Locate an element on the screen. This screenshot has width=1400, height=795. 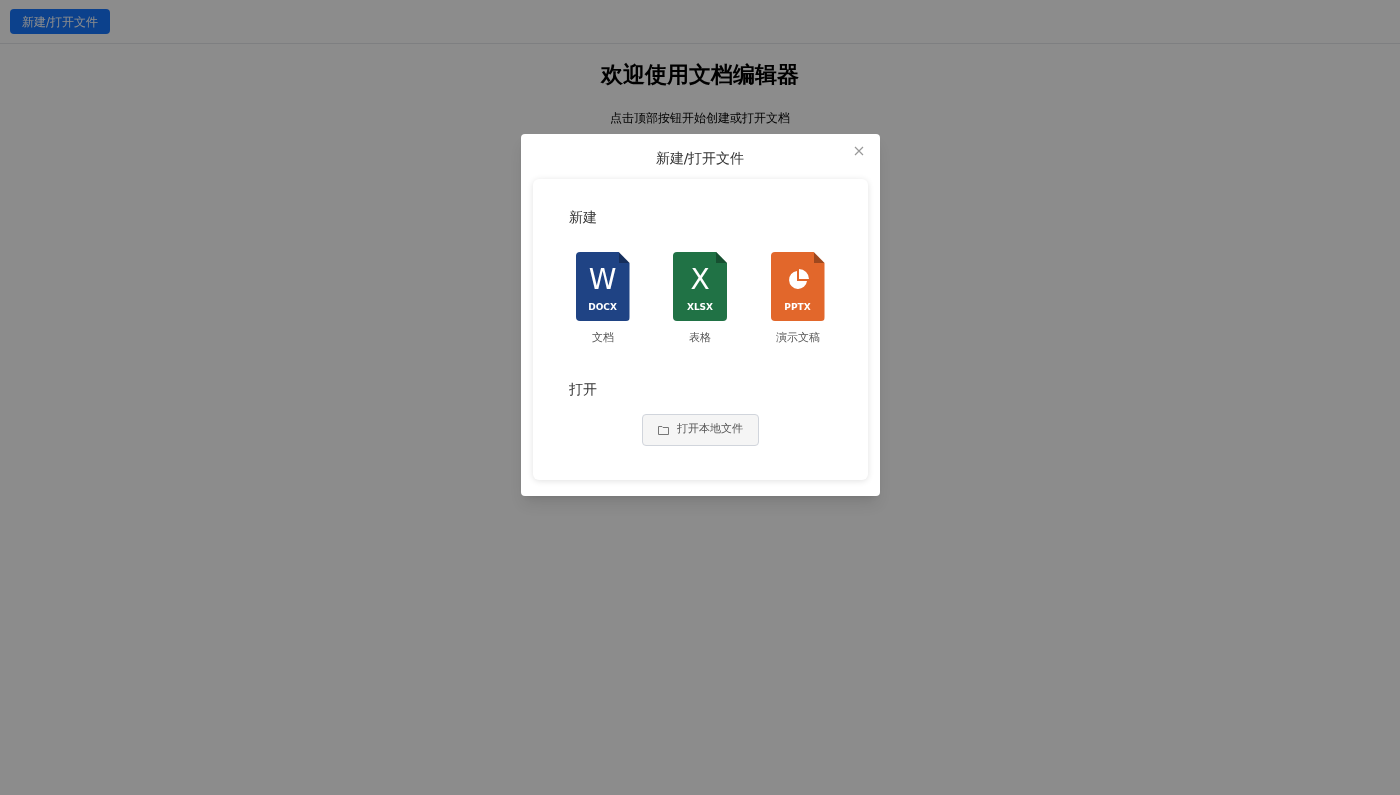
file-type-option: W DOCX 文档 is located at coordinates (602, 299).